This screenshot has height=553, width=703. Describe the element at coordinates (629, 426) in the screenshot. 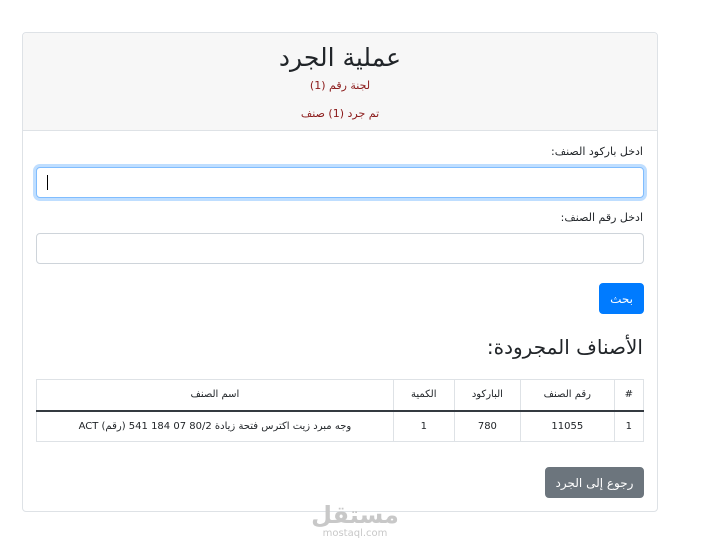

I see `cell-index: 1` at that location.